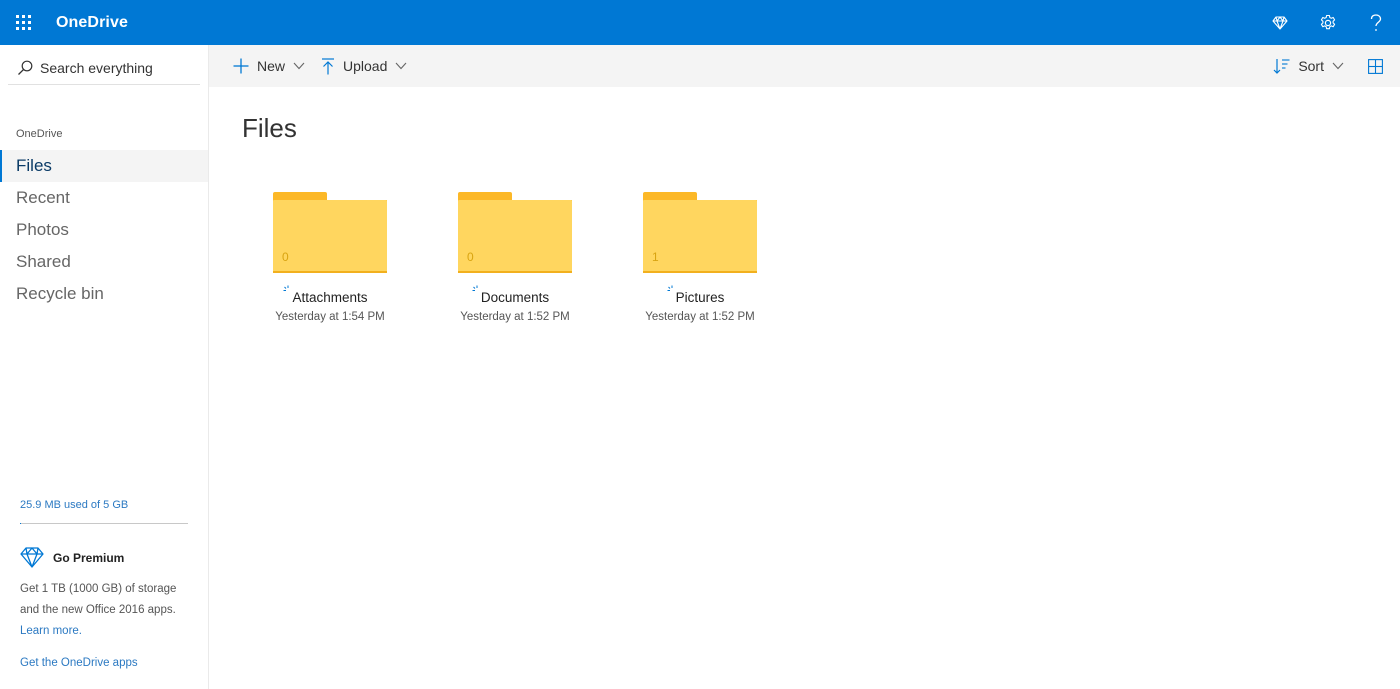  I want to click on app-title: OneDrive, so click(92, 23).